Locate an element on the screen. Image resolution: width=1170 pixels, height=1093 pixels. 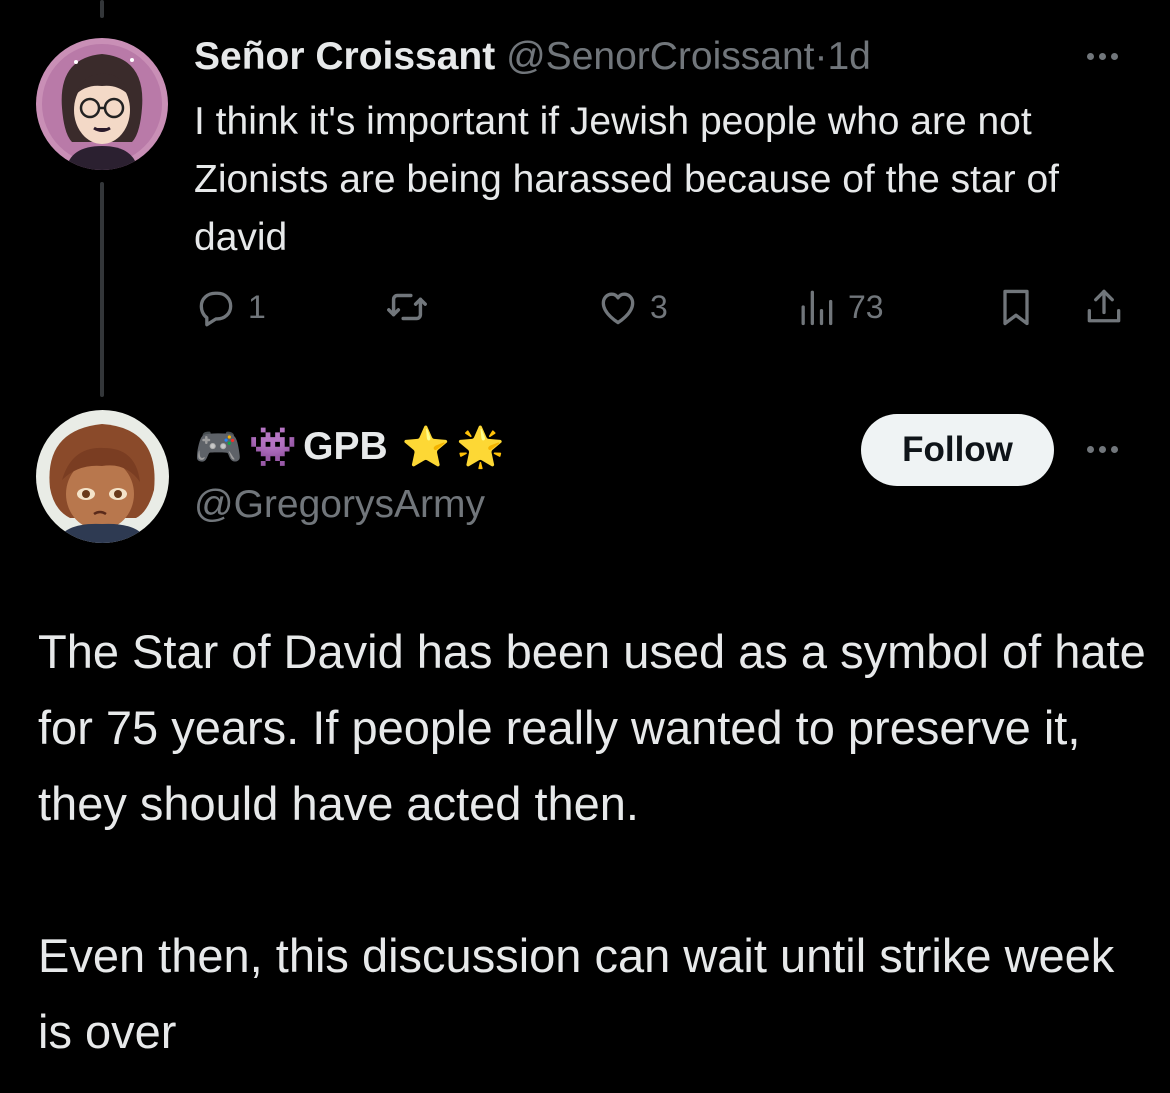
star-emoji: ⭐ is located at coordinates (426, 447).